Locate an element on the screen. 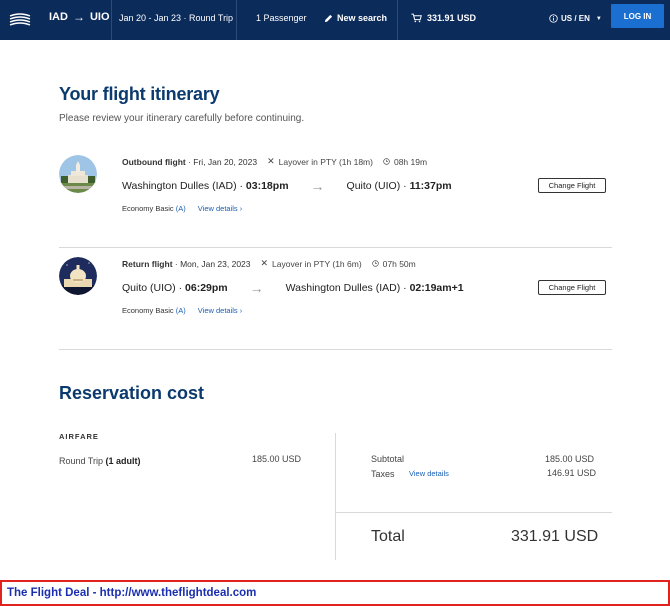 The width and height of the screenshot is (670, 606). locale-label: US / EN is located at coordinates (575, 18).